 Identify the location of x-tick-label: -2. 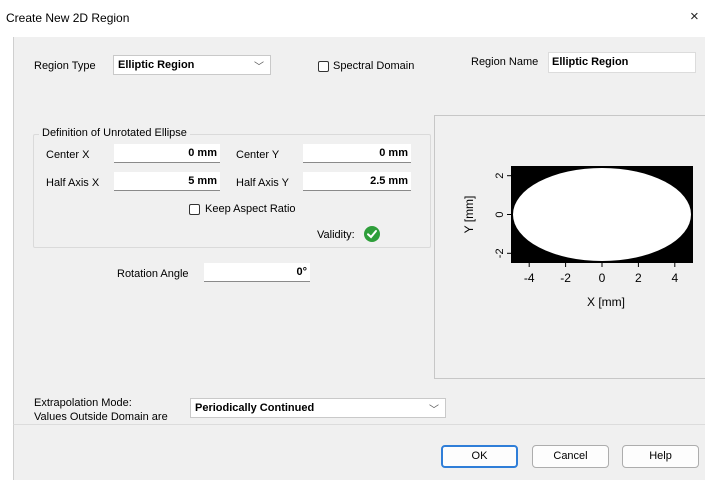
(565, 278).